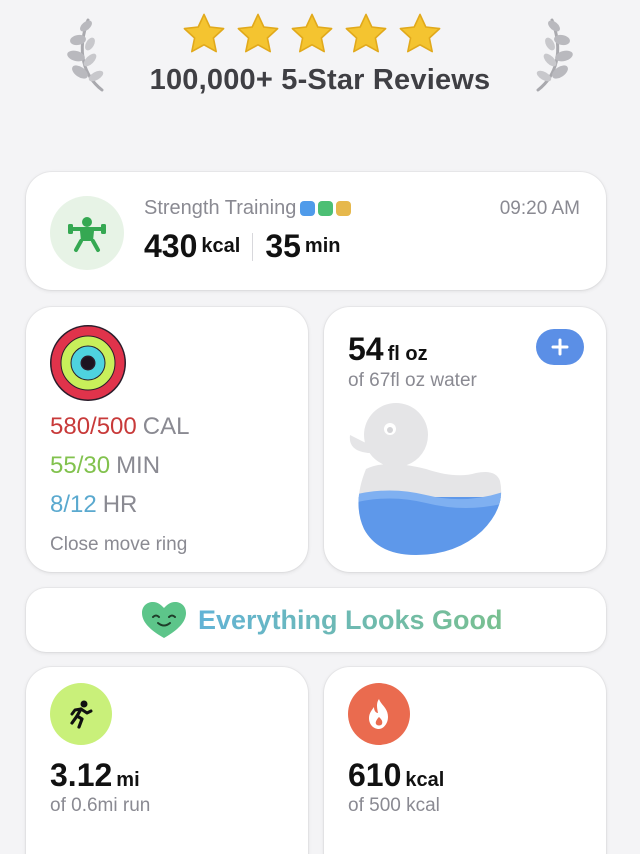  I want to click on add-water-button, so click(560, 347).